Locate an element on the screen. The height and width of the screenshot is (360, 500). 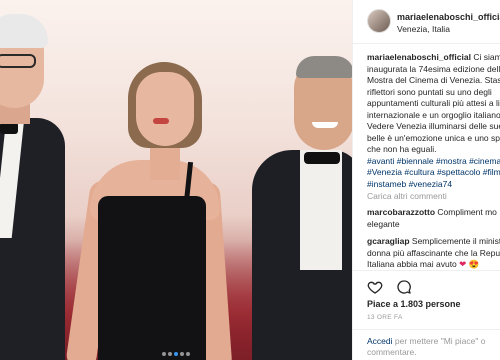
comment-text: Italiana abbia mai avuto is located at coordinates (412, 264).